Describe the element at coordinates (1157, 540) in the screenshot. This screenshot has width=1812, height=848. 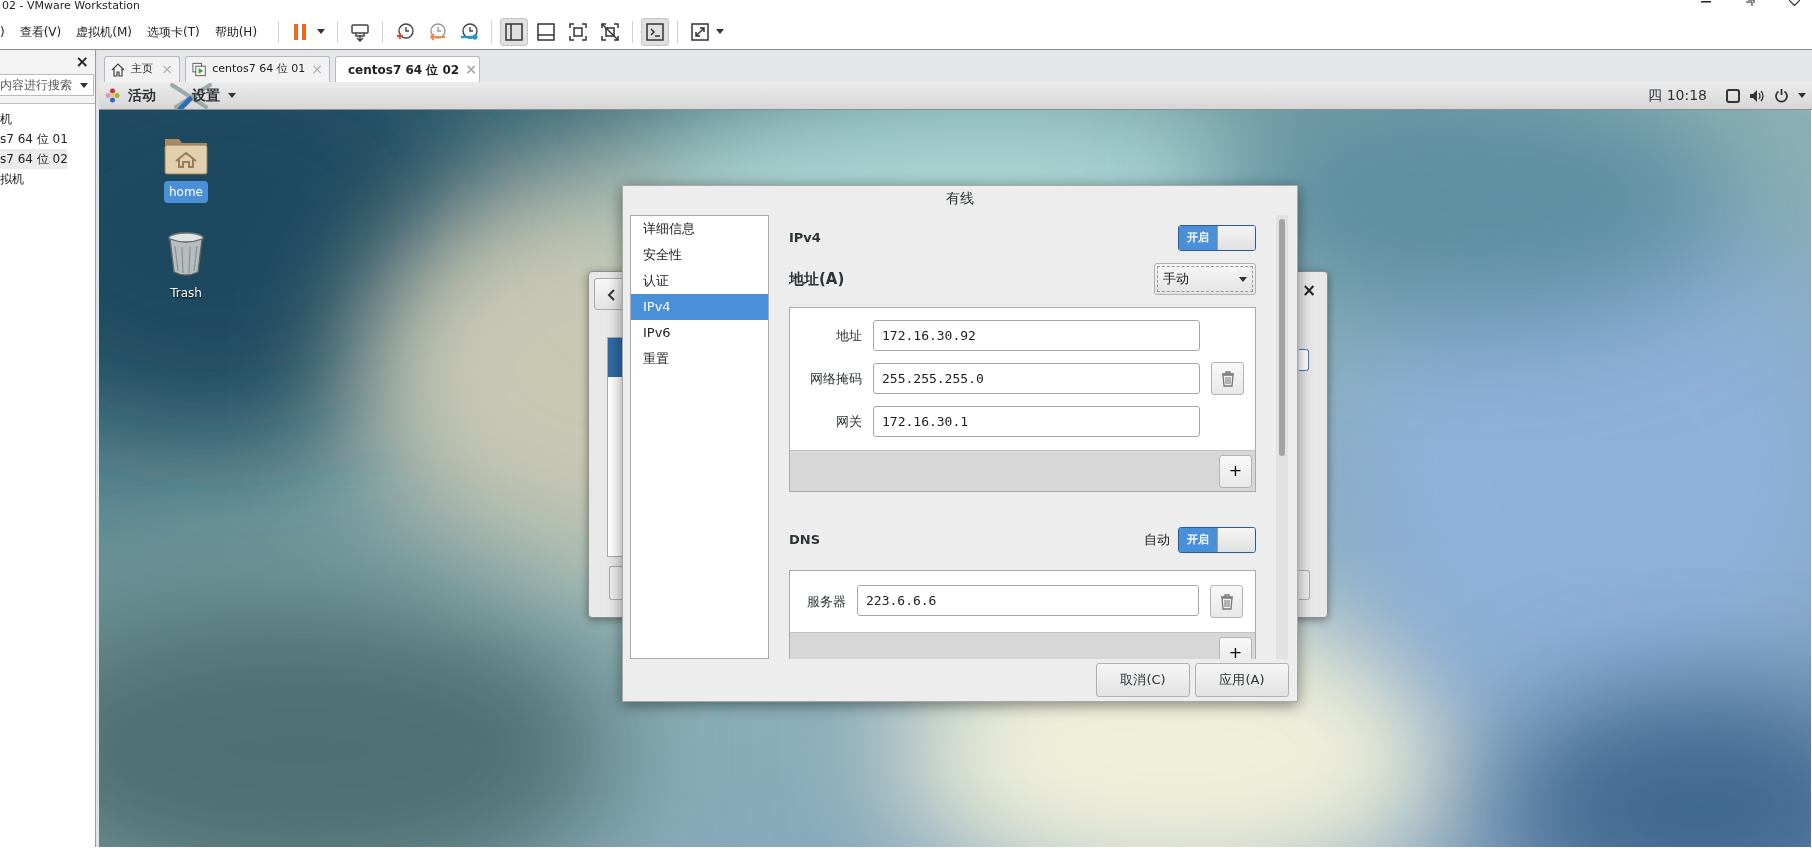
I see `switch-label: 自动` at that location.